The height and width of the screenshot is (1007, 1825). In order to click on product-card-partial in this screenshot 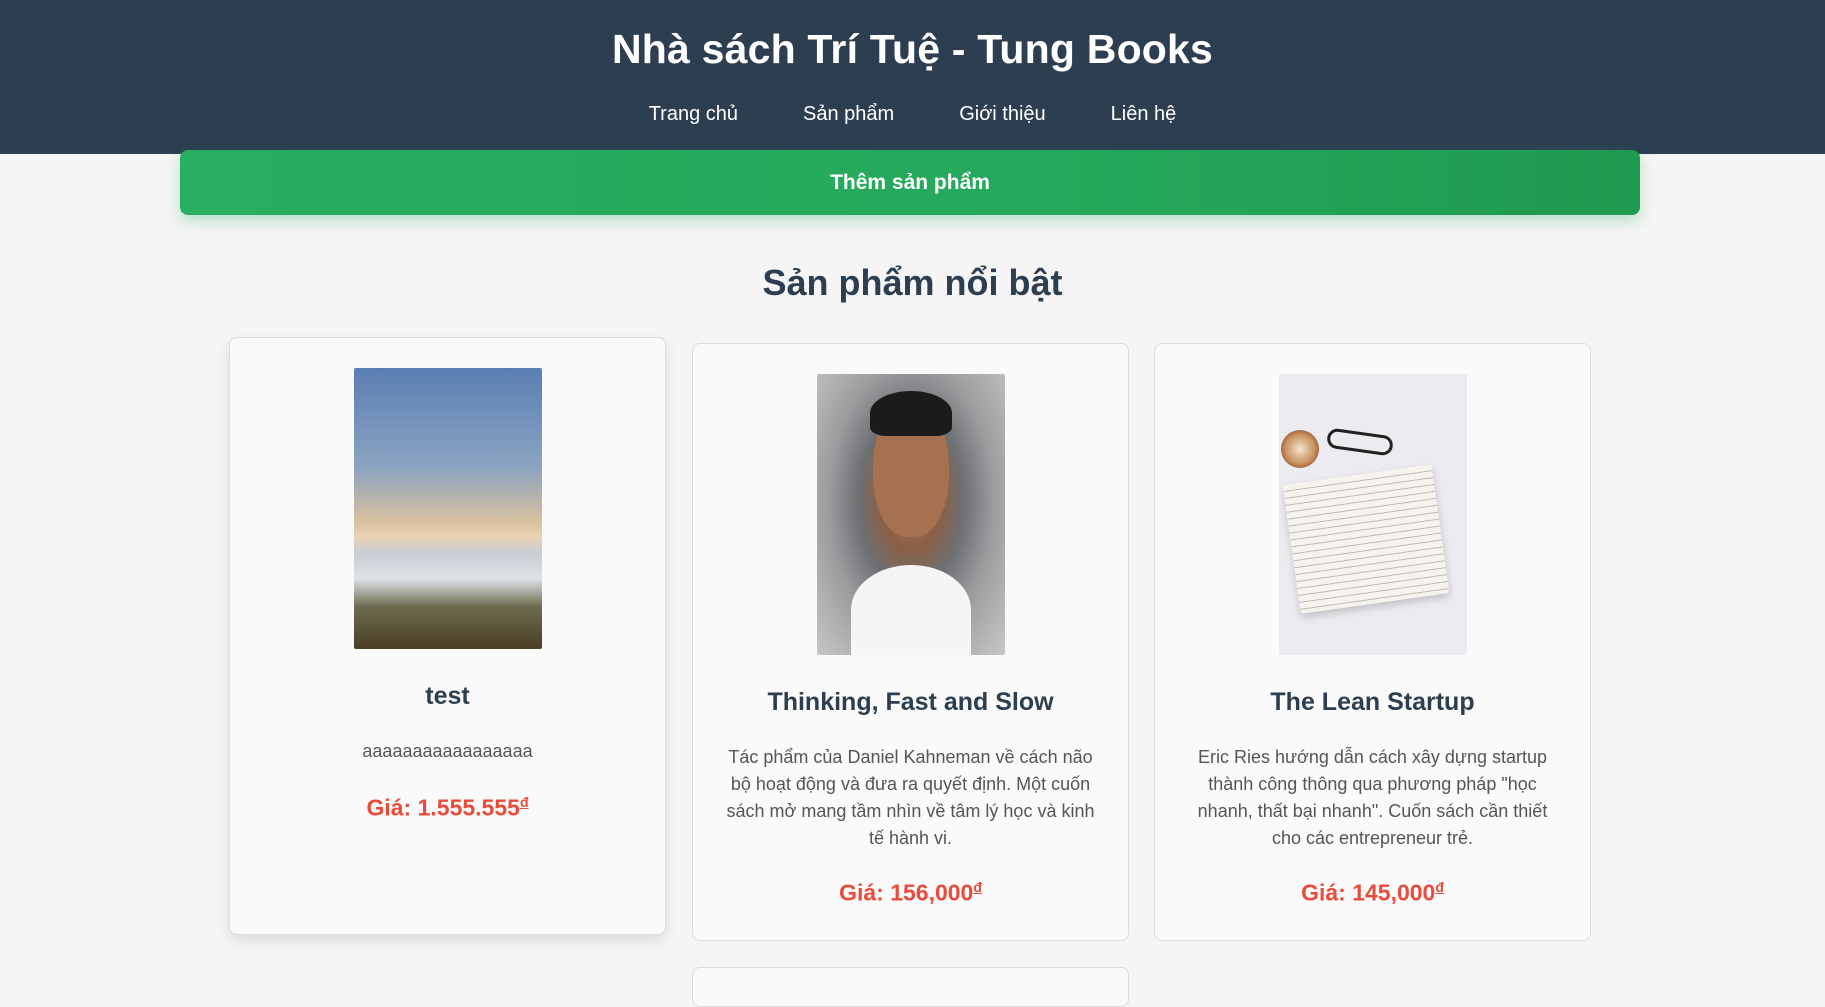, I will do `click(910, 987)`.